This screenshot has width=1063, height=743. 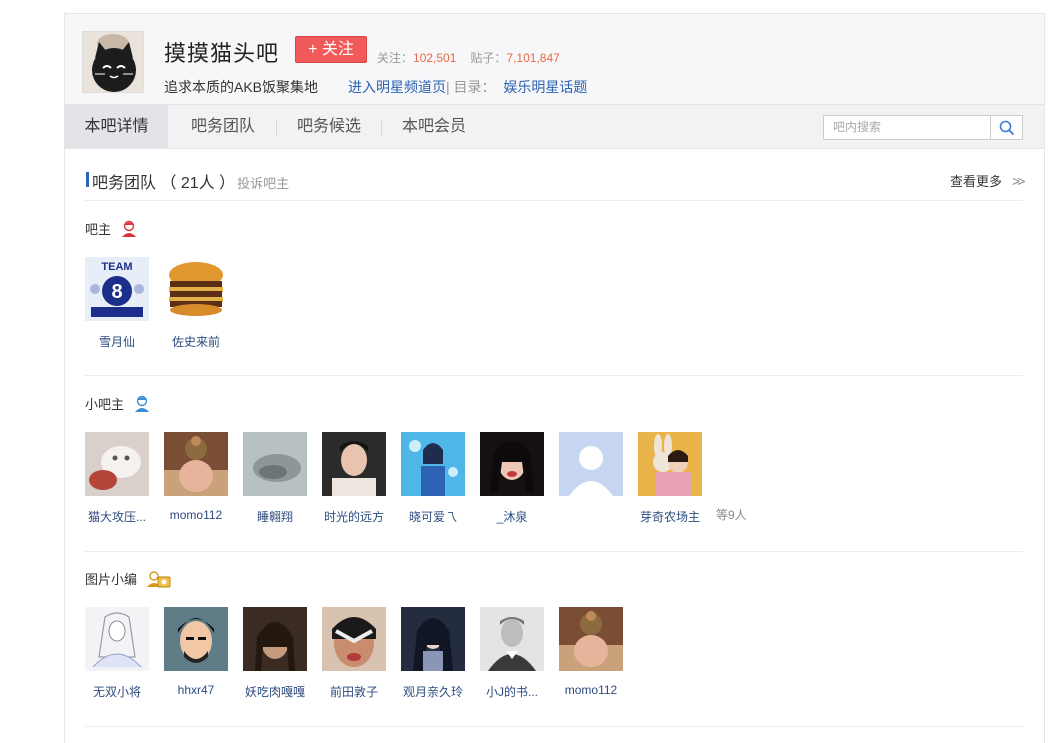 I want to click on tab-members: 本吧会员, so click(x=434, y=127).